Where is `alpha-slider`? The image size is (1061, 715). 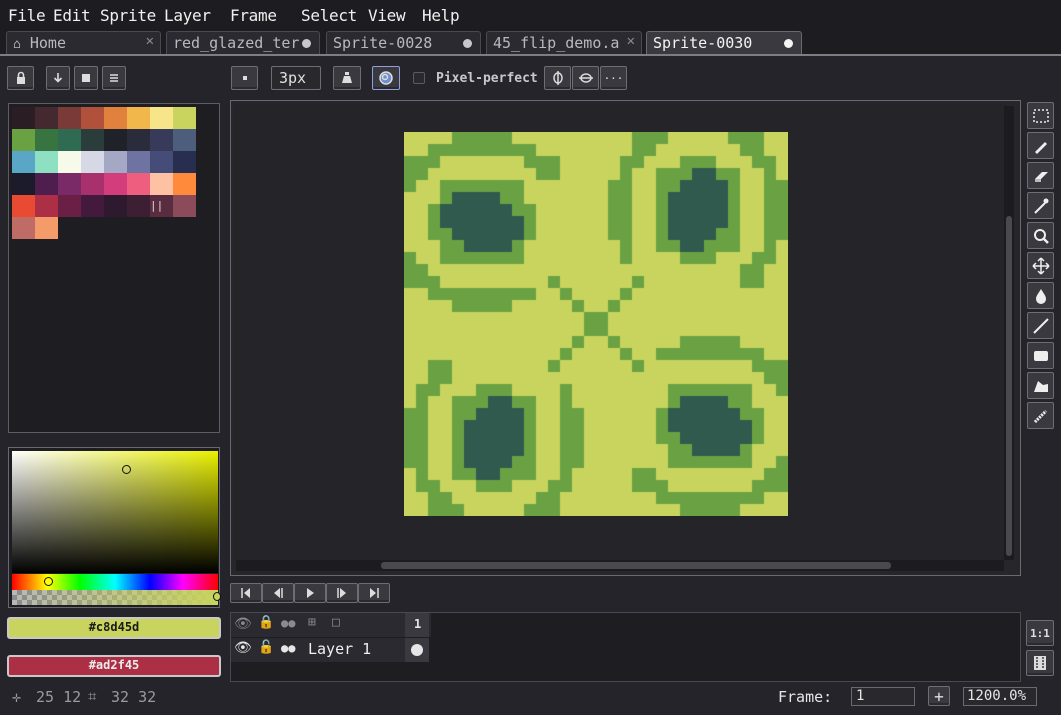 alpha-slider is located at coordinates (115, 597).